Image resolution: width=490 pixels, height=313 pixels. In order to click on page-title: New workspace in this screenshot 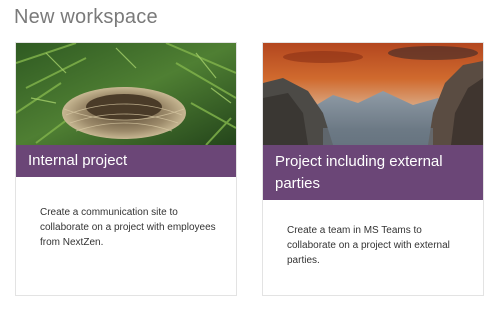, I will do `click(86, 17)`.